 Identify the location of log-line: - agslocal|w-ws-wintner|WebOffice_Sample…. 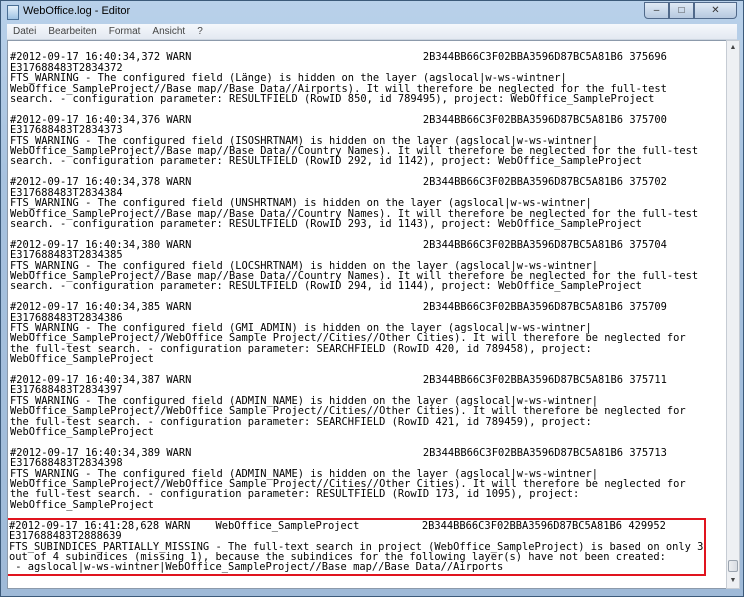
(256, 567).